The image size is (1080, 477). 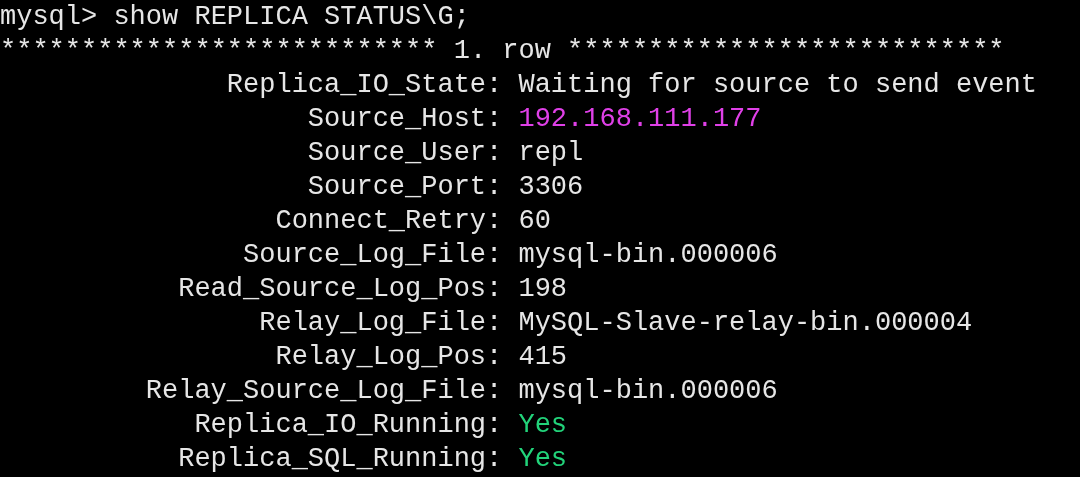 What do you see at coordinates (745, 323) in the screenshot?
I see `field-value: MySQL-Slave-relay-bin.000004` at bounding box center [745, 323].